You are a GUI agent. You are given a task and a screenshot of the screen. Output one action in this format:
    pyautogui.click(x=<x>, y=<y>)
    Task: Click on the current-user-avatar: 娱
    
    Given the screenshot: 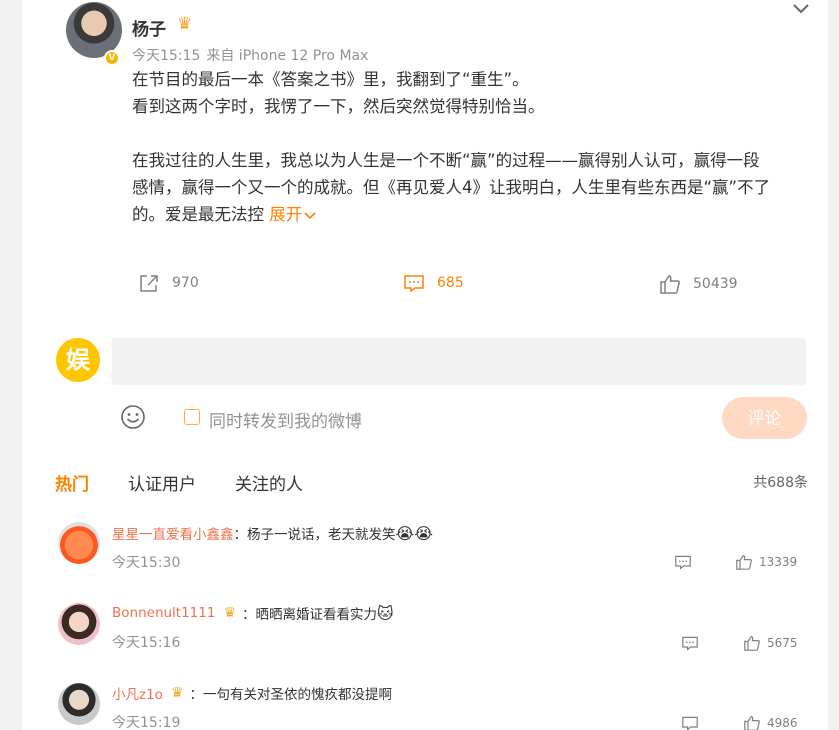 What is the action you would take?
    pyautogui.click(x=78, y=360)
    